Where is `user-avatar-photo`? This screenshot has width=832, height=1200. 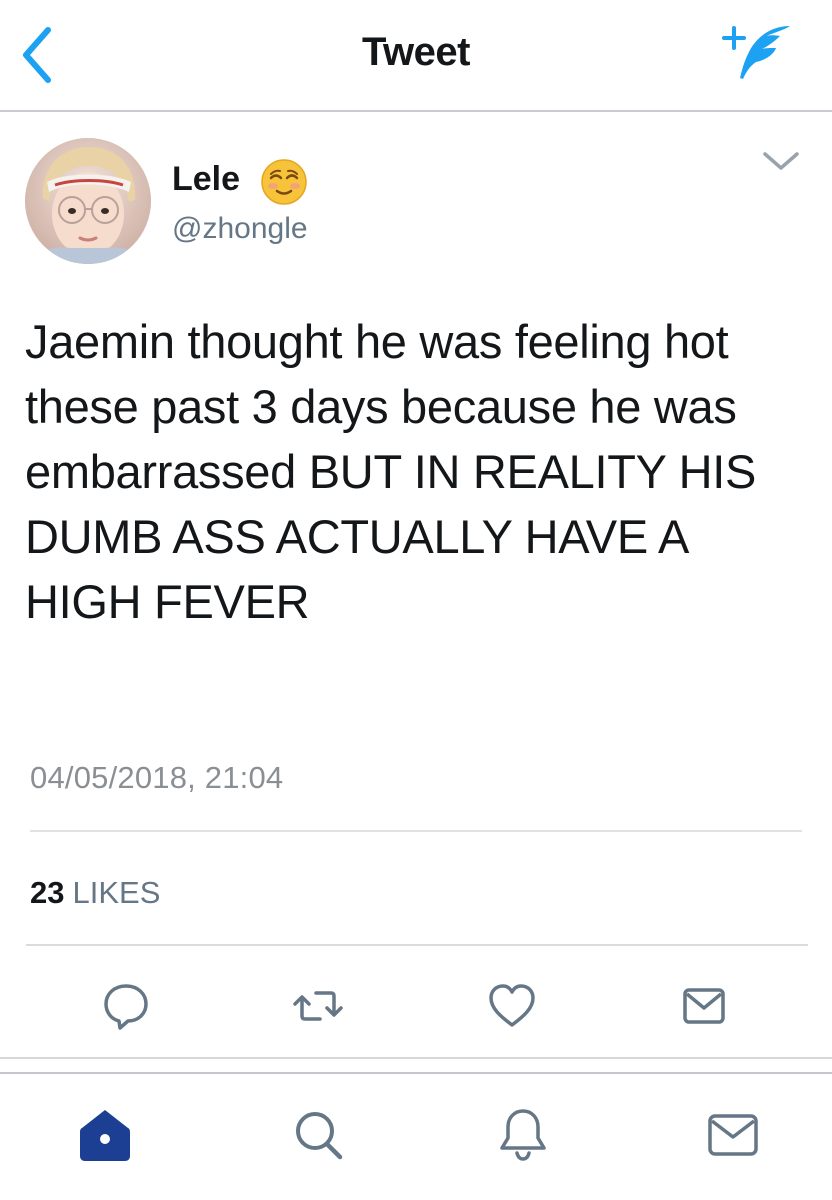
user-avatar-photo is located at coordinates (88, 201).